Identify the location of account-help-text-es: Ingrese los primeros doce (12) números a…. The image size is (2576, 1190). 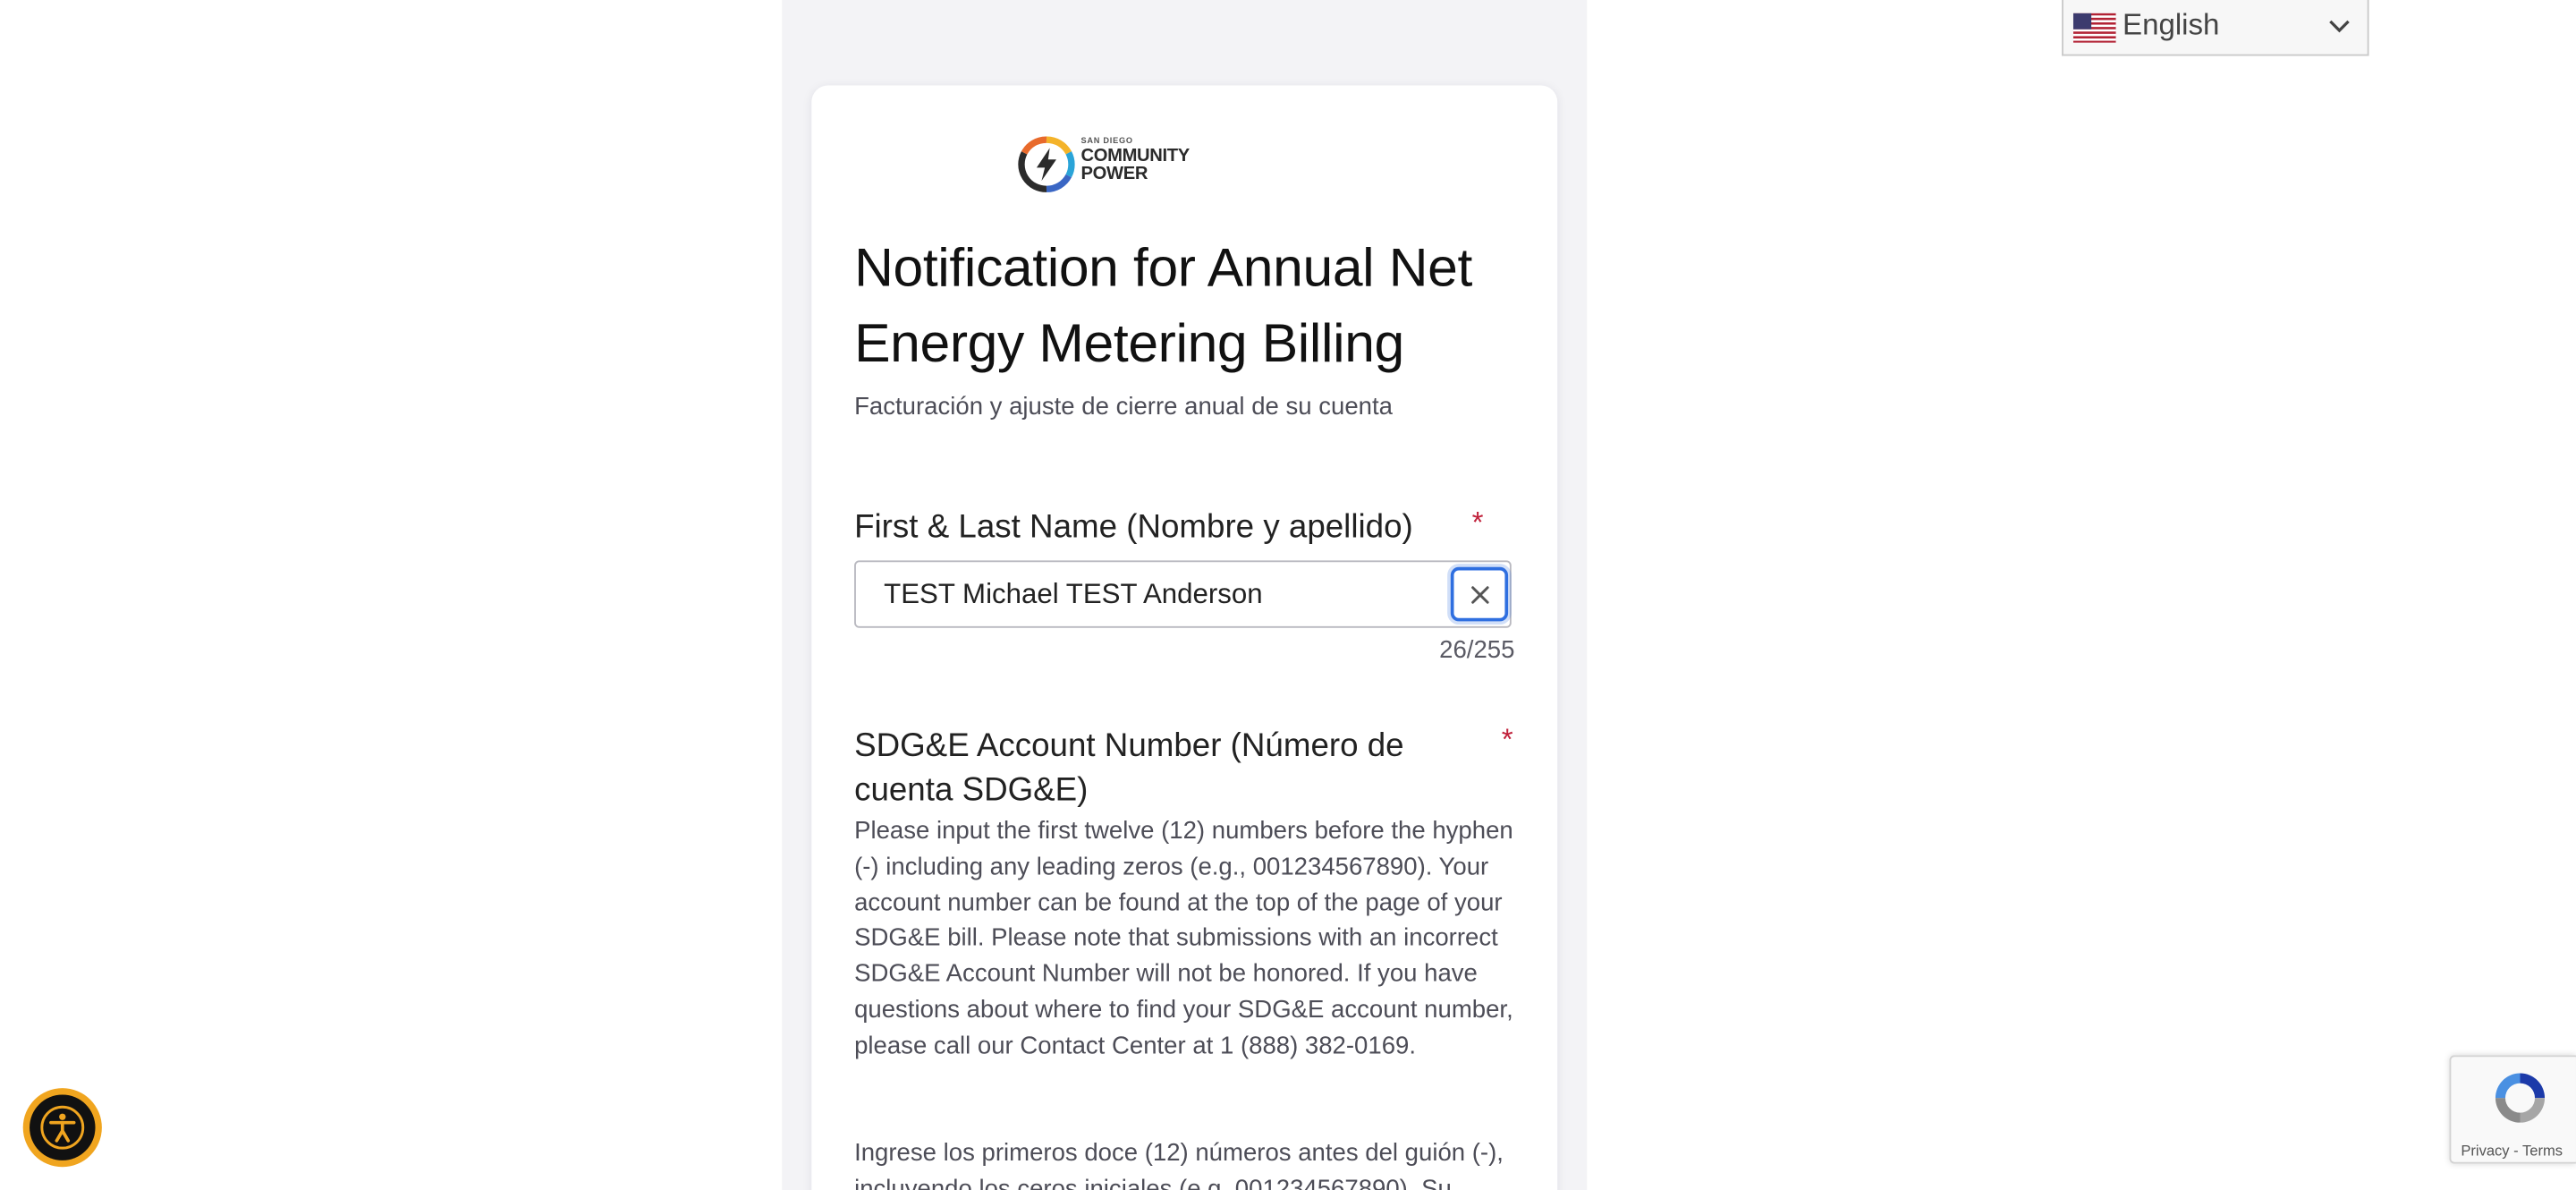
(1179, 1164).